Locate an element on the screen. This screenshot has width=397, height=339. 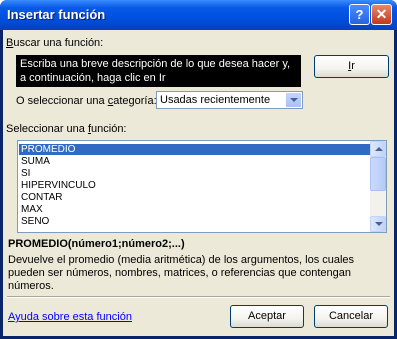
scroll-up-icon is located at coordinates (378, 149).